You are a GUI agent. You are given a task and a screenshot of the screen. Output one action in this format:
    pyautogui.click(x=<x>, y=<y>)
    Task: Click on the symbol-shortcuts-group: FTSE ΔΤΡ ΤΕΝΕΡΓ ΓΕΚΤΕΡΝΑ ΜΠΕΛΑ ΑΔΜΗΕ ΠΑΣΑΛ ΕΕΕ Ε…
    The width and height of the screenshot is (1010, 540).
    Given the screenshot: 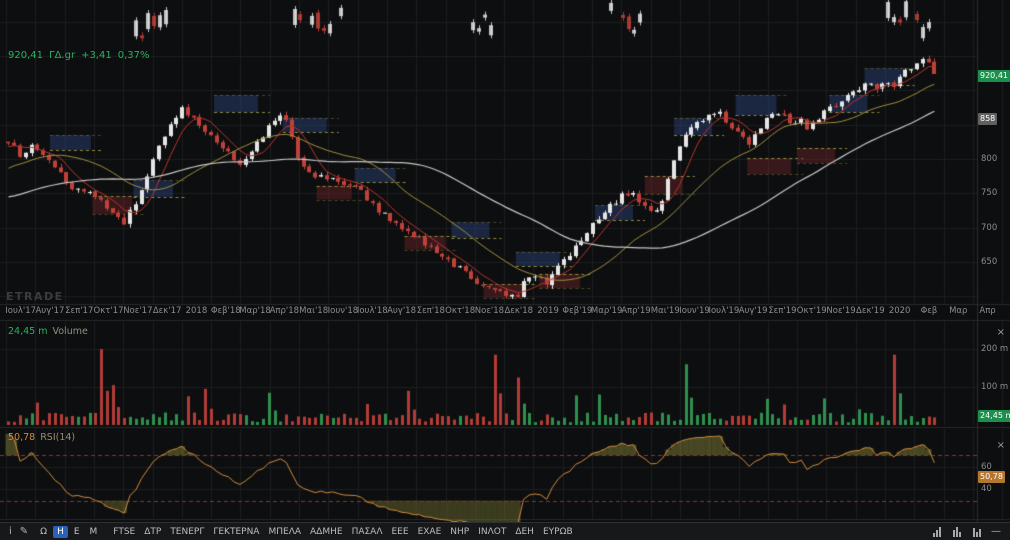 What is the action you would take?
    pyautogui.click(x=342, y=532)
    